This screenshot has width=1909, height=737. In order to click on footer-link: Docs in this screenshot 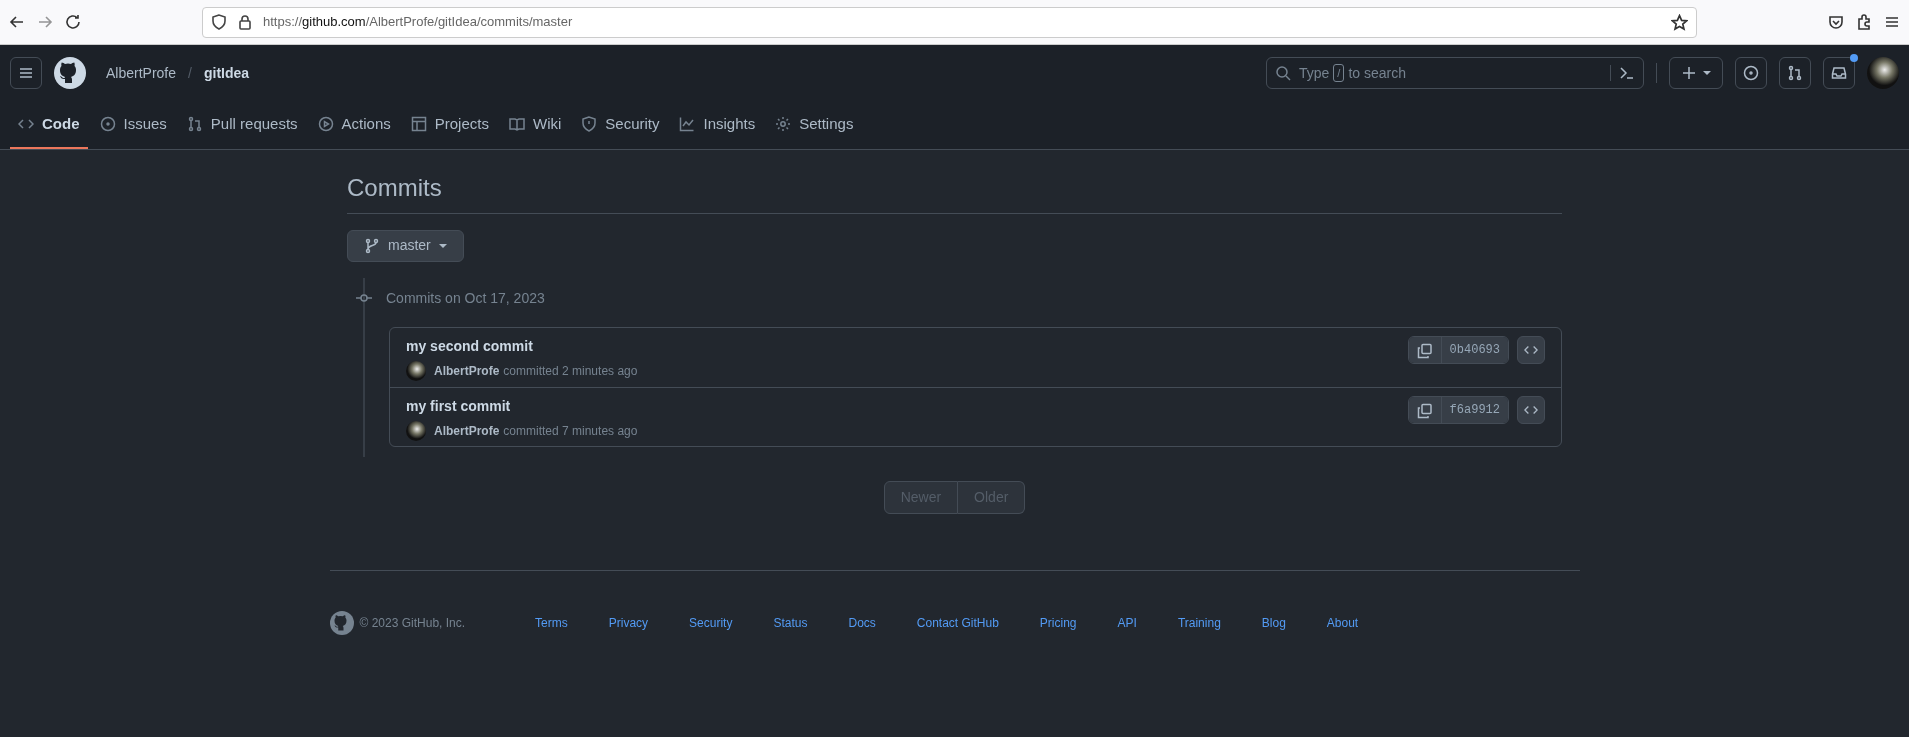, I will do `click(862, 622)`.